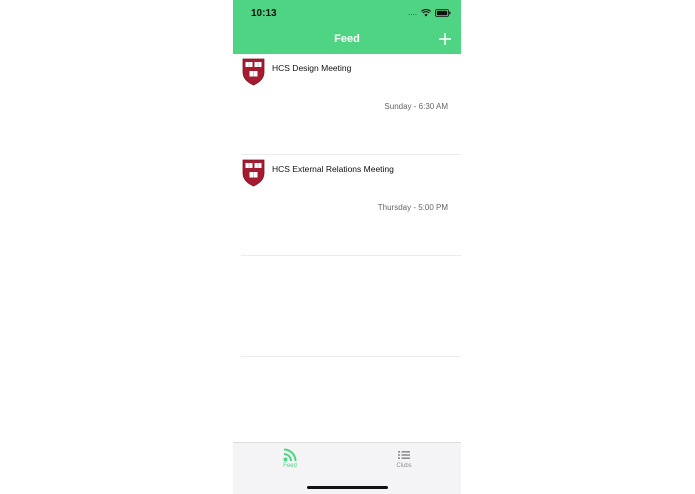 This screenshot has width=695, height=494. What do you see at coordinates (333, 169) in the screenshot?
I see `event-title: HCS External Relations Meeting` at bounding box center [333, 169].